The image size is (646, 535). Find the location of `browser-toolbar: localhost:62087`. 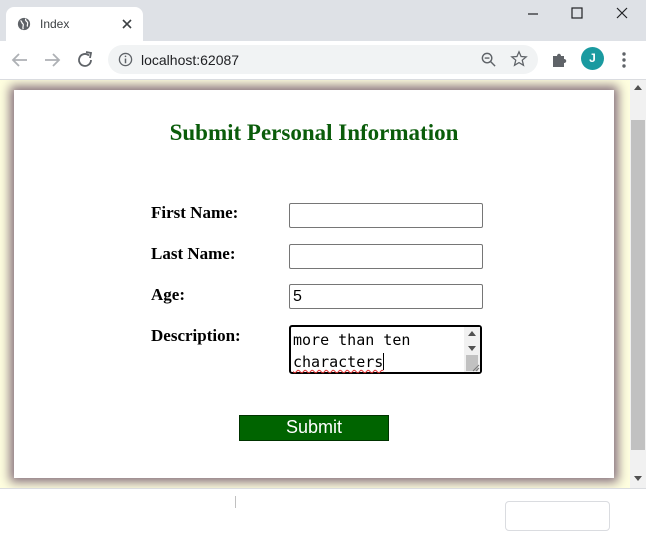

browser-toolbar: localhost:62087 is located at coordinates (323, 60).